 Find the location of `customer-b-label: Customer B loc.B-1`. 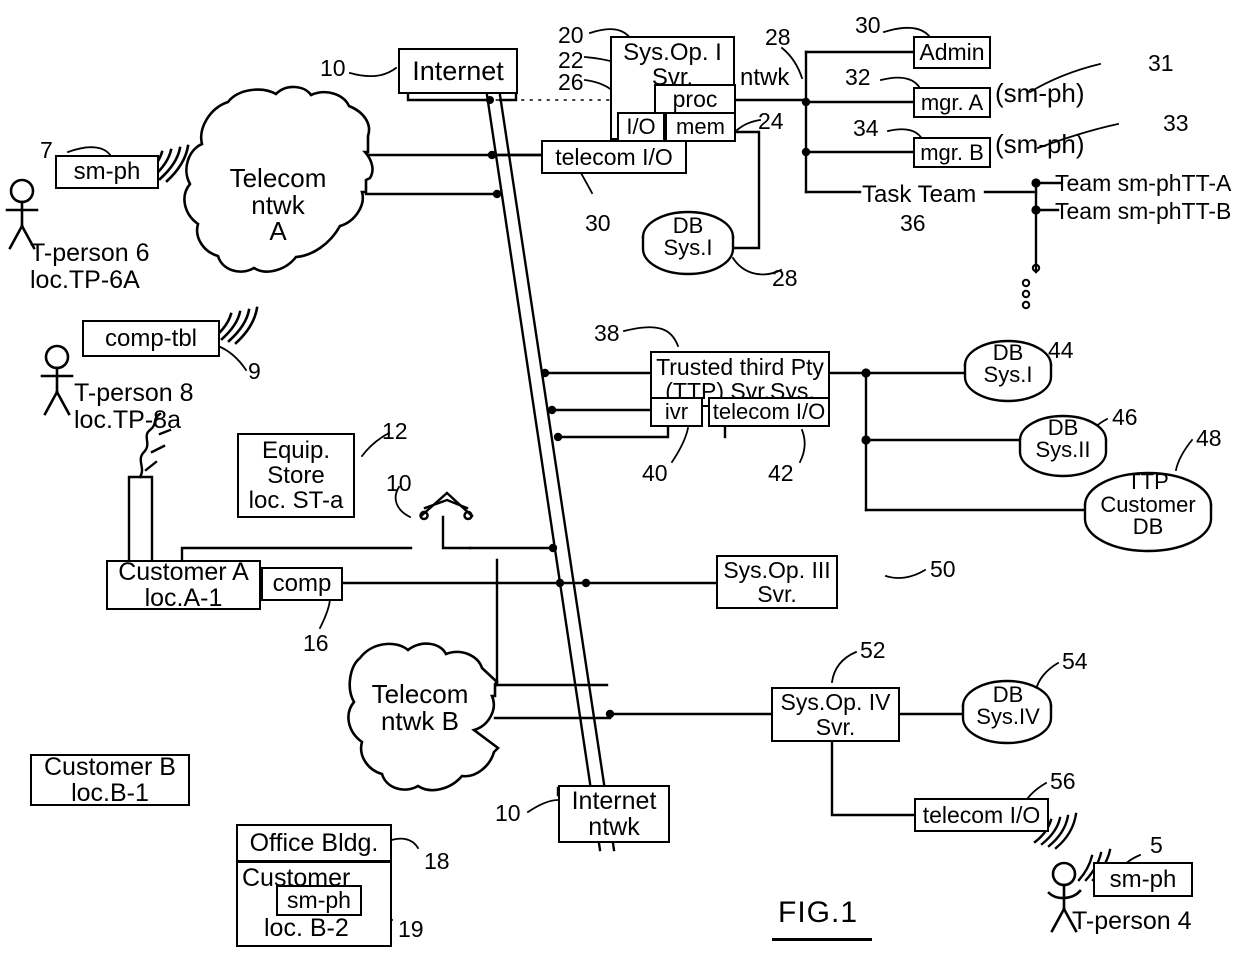

customer-b-label: Customer B loc.B-1 is located at coordinates (110, 779).